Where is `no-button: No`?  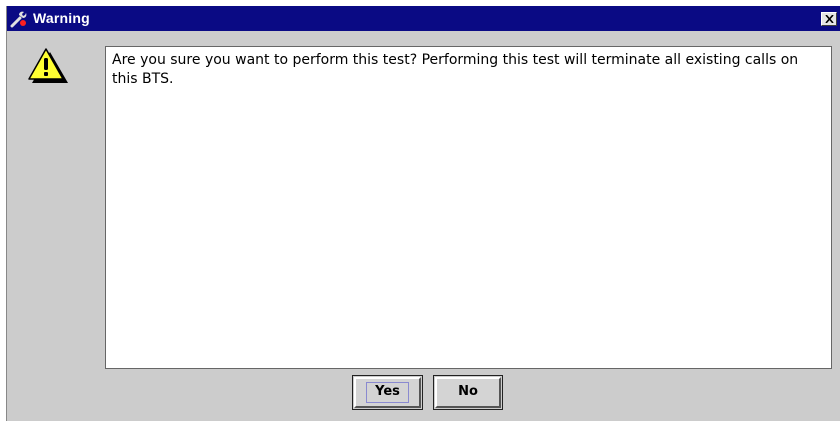
no-button: No is located at coordinates (468, 392).